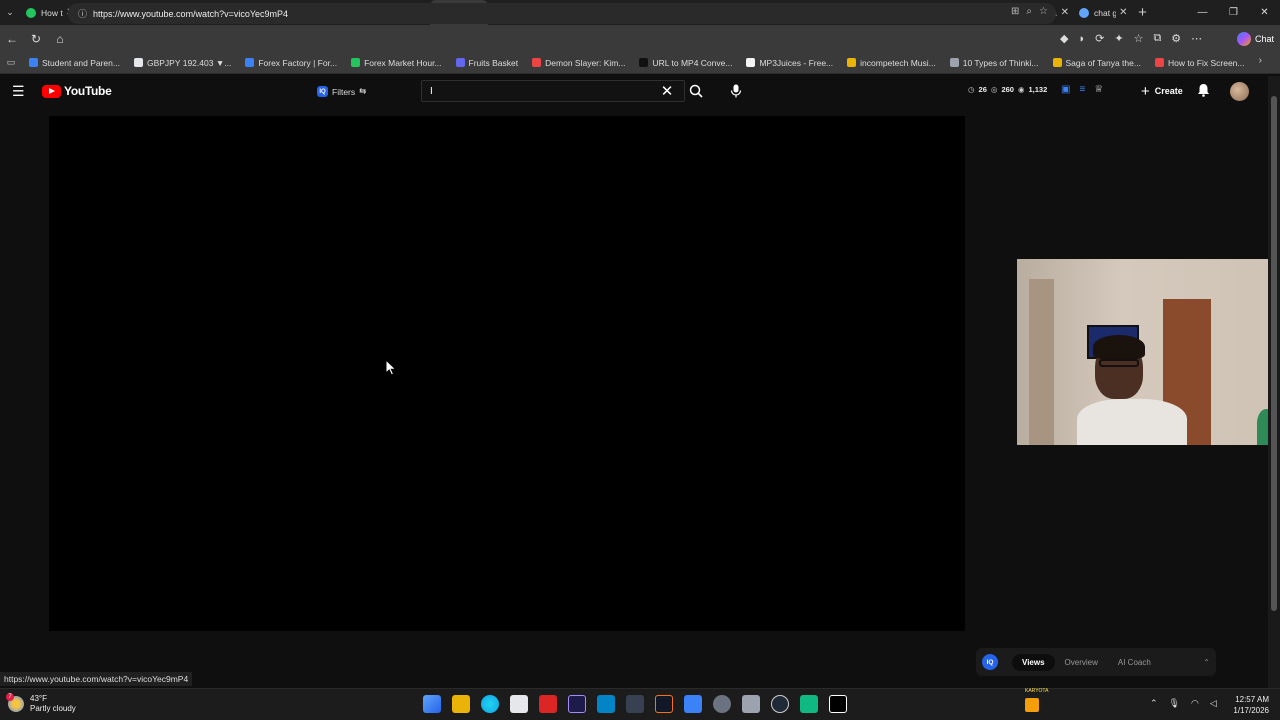 The image size is (1280, 720). What do you see at coordinates (1064, 38) in the screenshot?
I see `extension-diamond-icon: ◆` at bounding box center [1064, 38].